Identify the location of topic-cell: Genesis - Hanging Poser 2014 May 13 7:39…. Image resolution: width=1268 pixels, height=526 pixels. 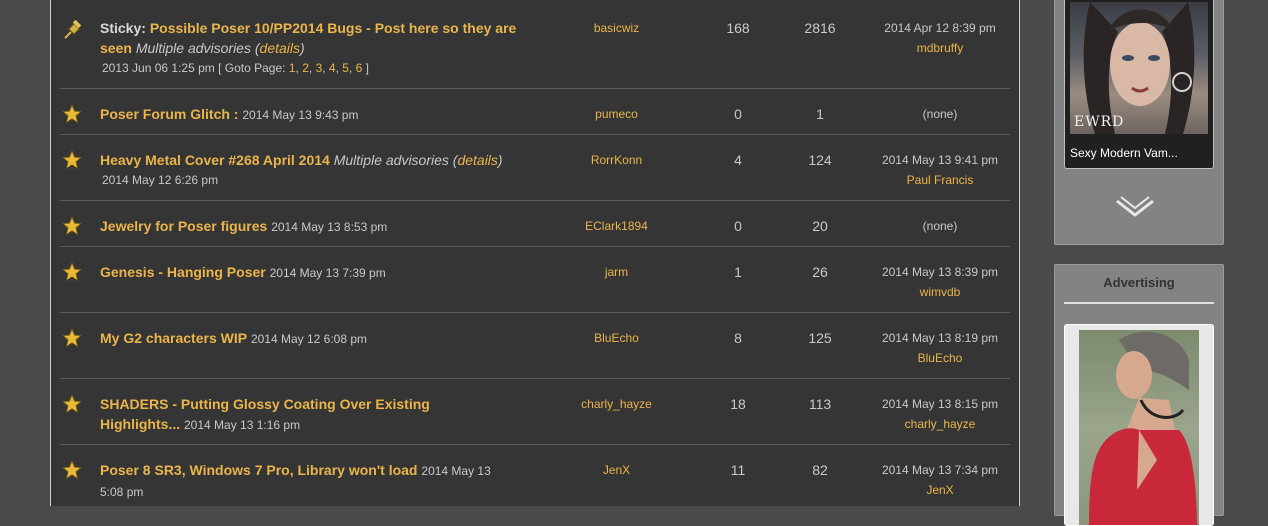
(310, 272).